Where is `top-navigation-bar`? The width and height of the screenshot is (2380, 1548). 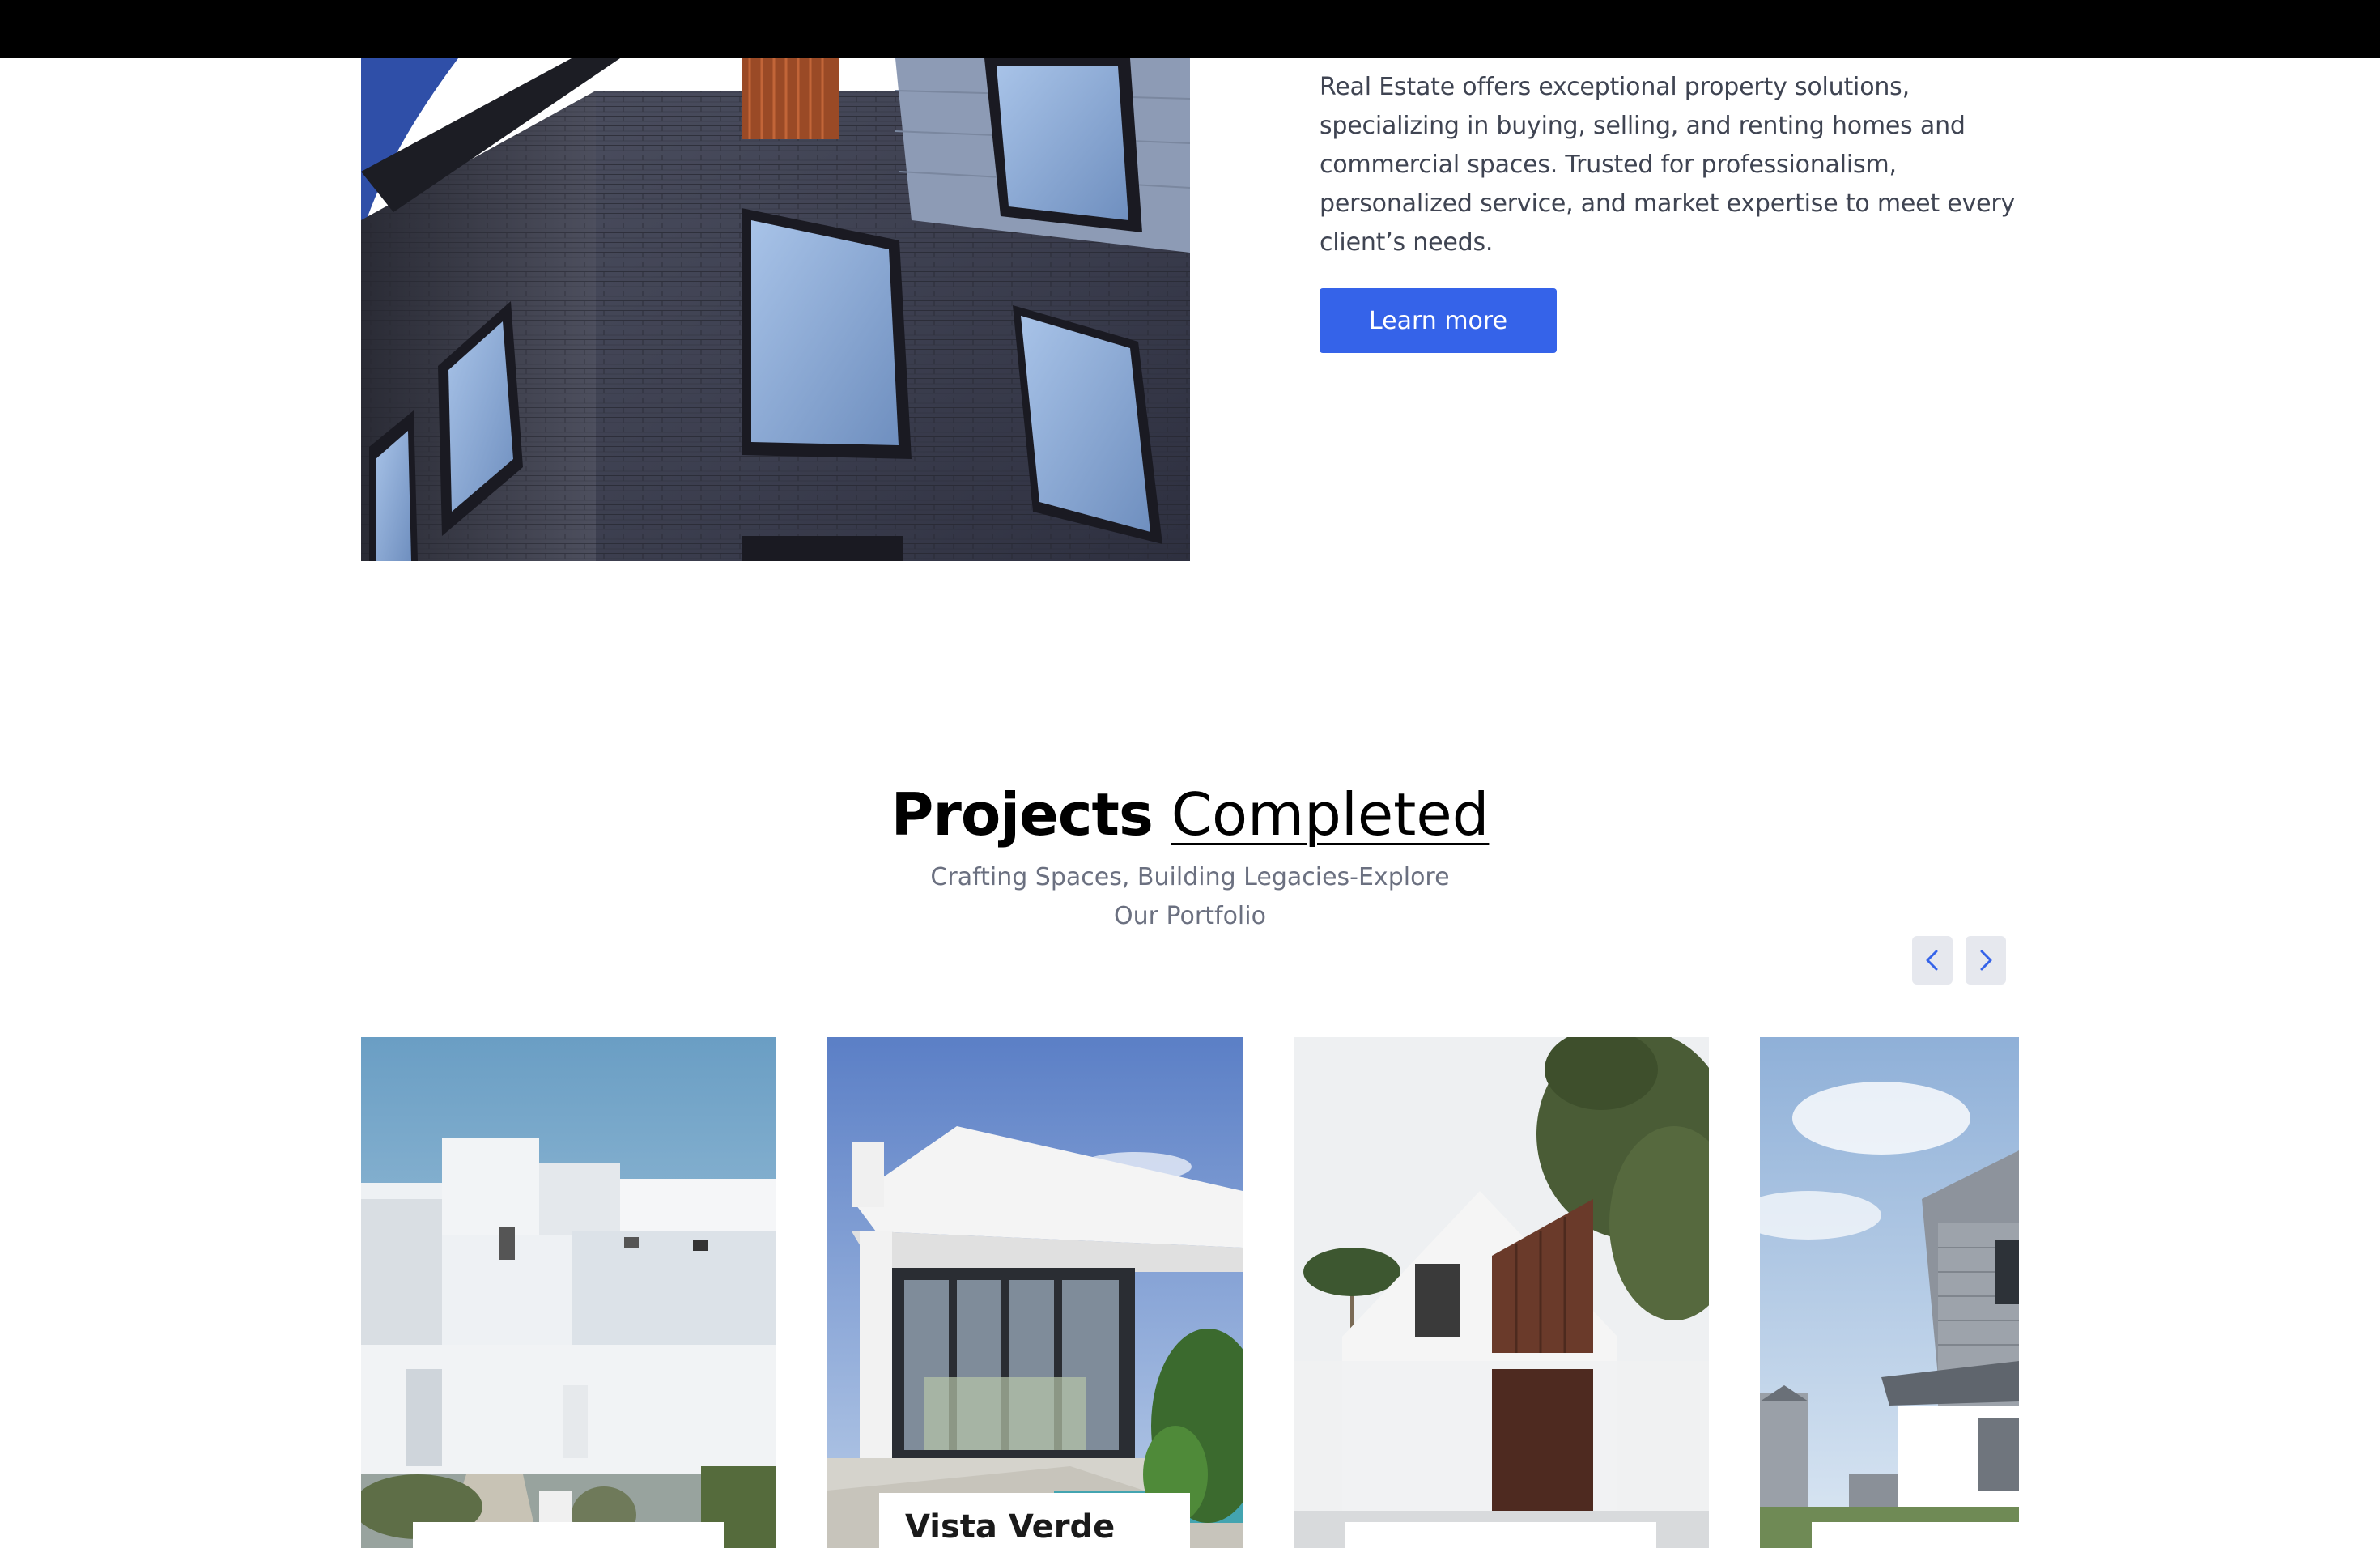 top-navigation-bar is located at coordinates (1190, 29).